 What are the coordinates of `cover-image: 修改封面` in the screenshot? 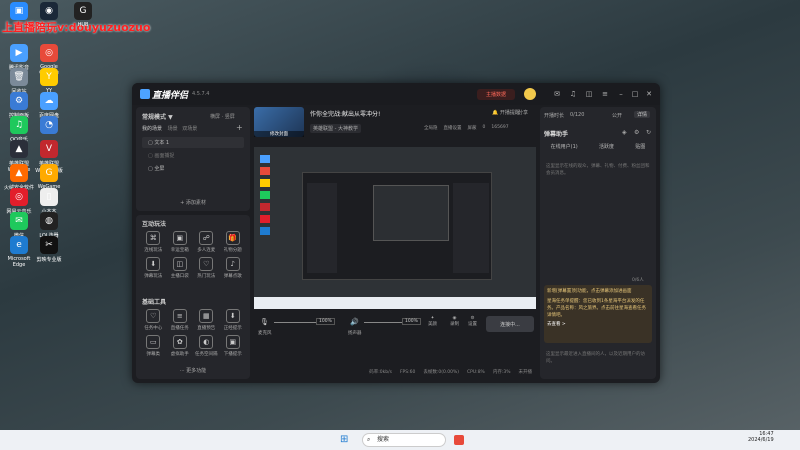 It's located at (279, 122).